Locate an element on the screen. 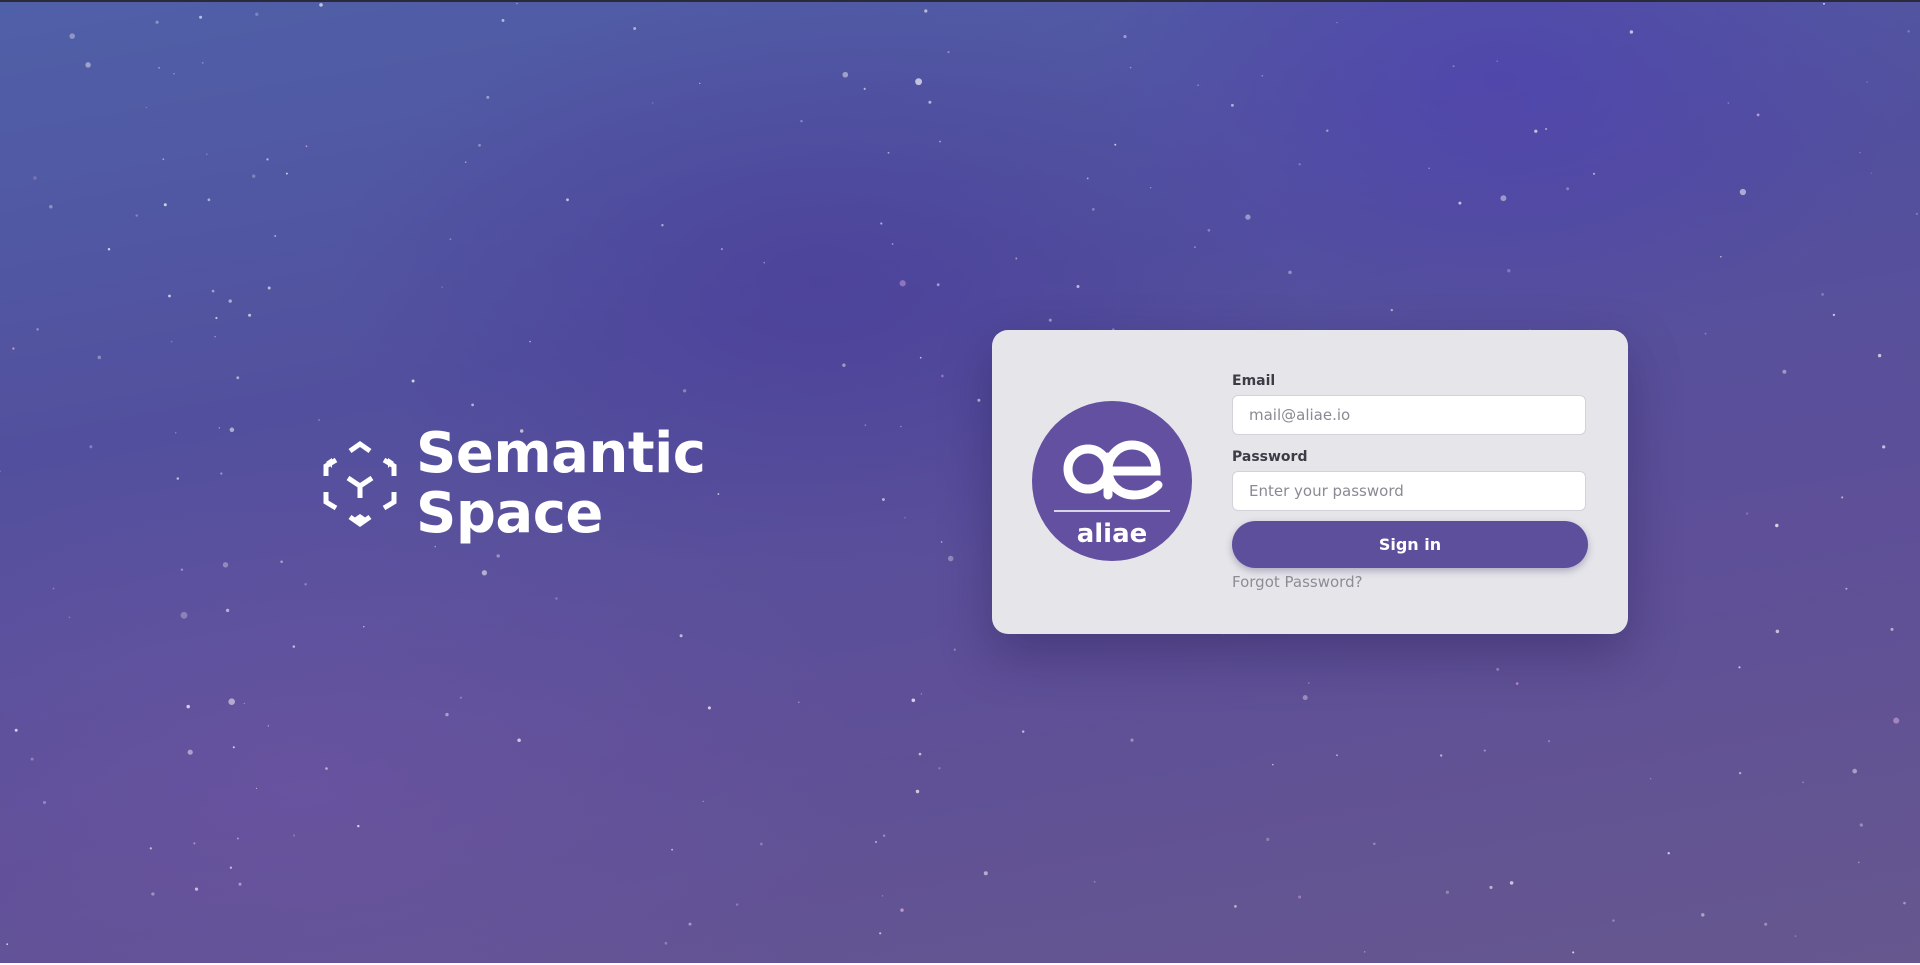  login-form: Email Password Sign in Forgot Password? is located at coordinates (1410, 481).